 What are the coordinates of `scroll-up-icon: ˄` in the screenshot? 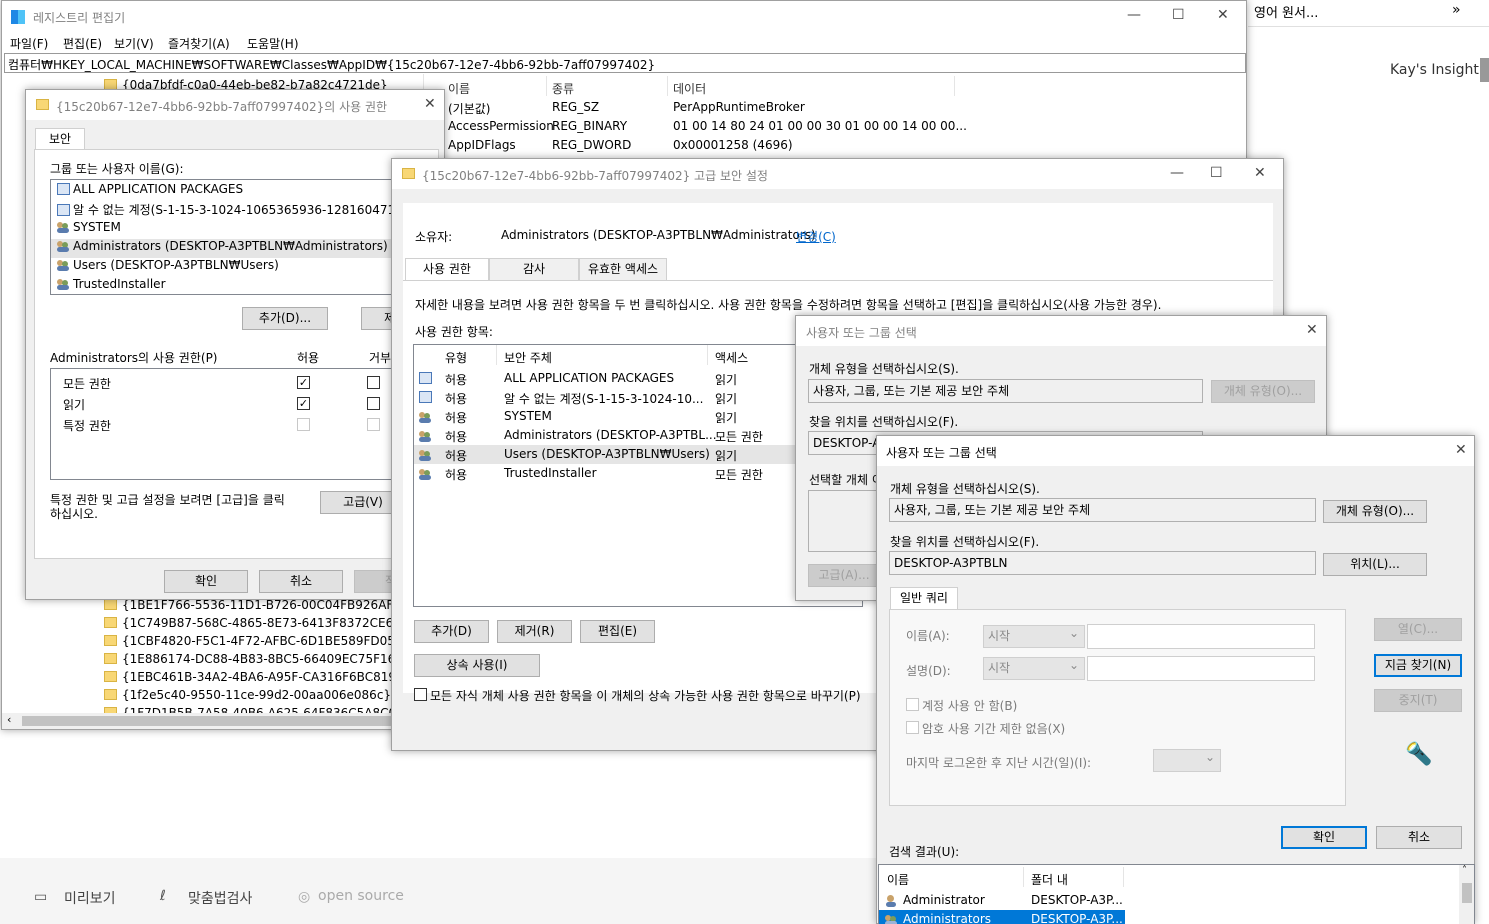 It's located at (1464, 870).